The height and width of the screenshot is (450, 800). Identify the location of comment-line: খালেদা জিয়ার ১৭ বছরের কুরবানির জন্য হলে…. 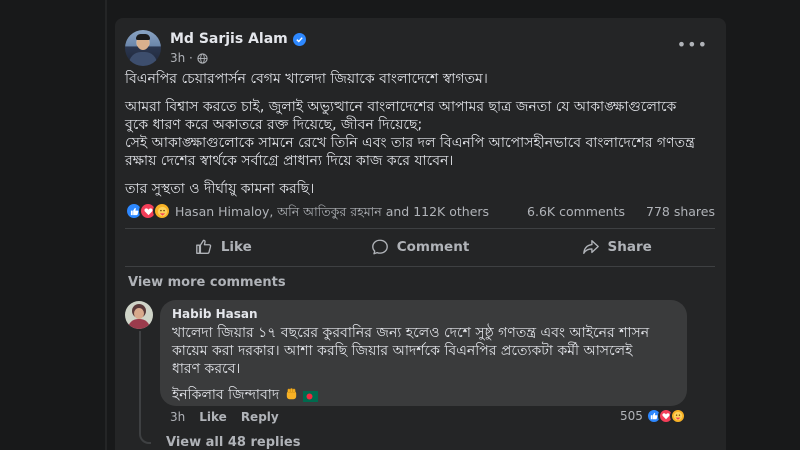
(411, 333).